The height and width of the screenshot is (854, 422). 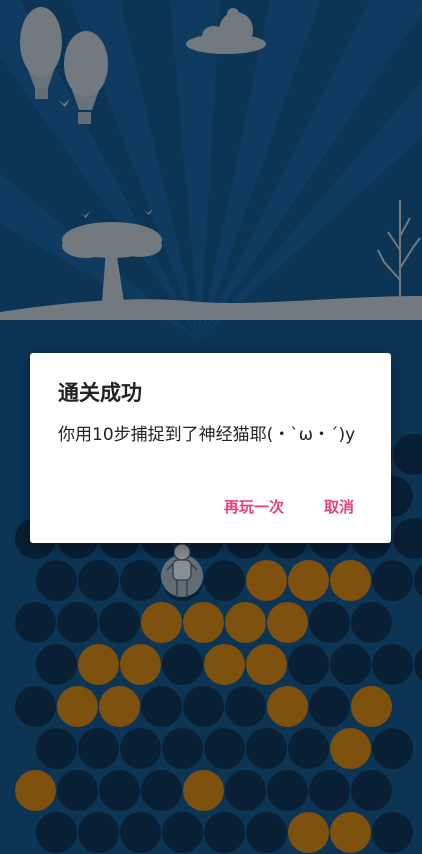 What do you see at coordinates (254, 506) in the screenshot?
I see `replay-button: 再玩一次` at bounding box center [254, 506].